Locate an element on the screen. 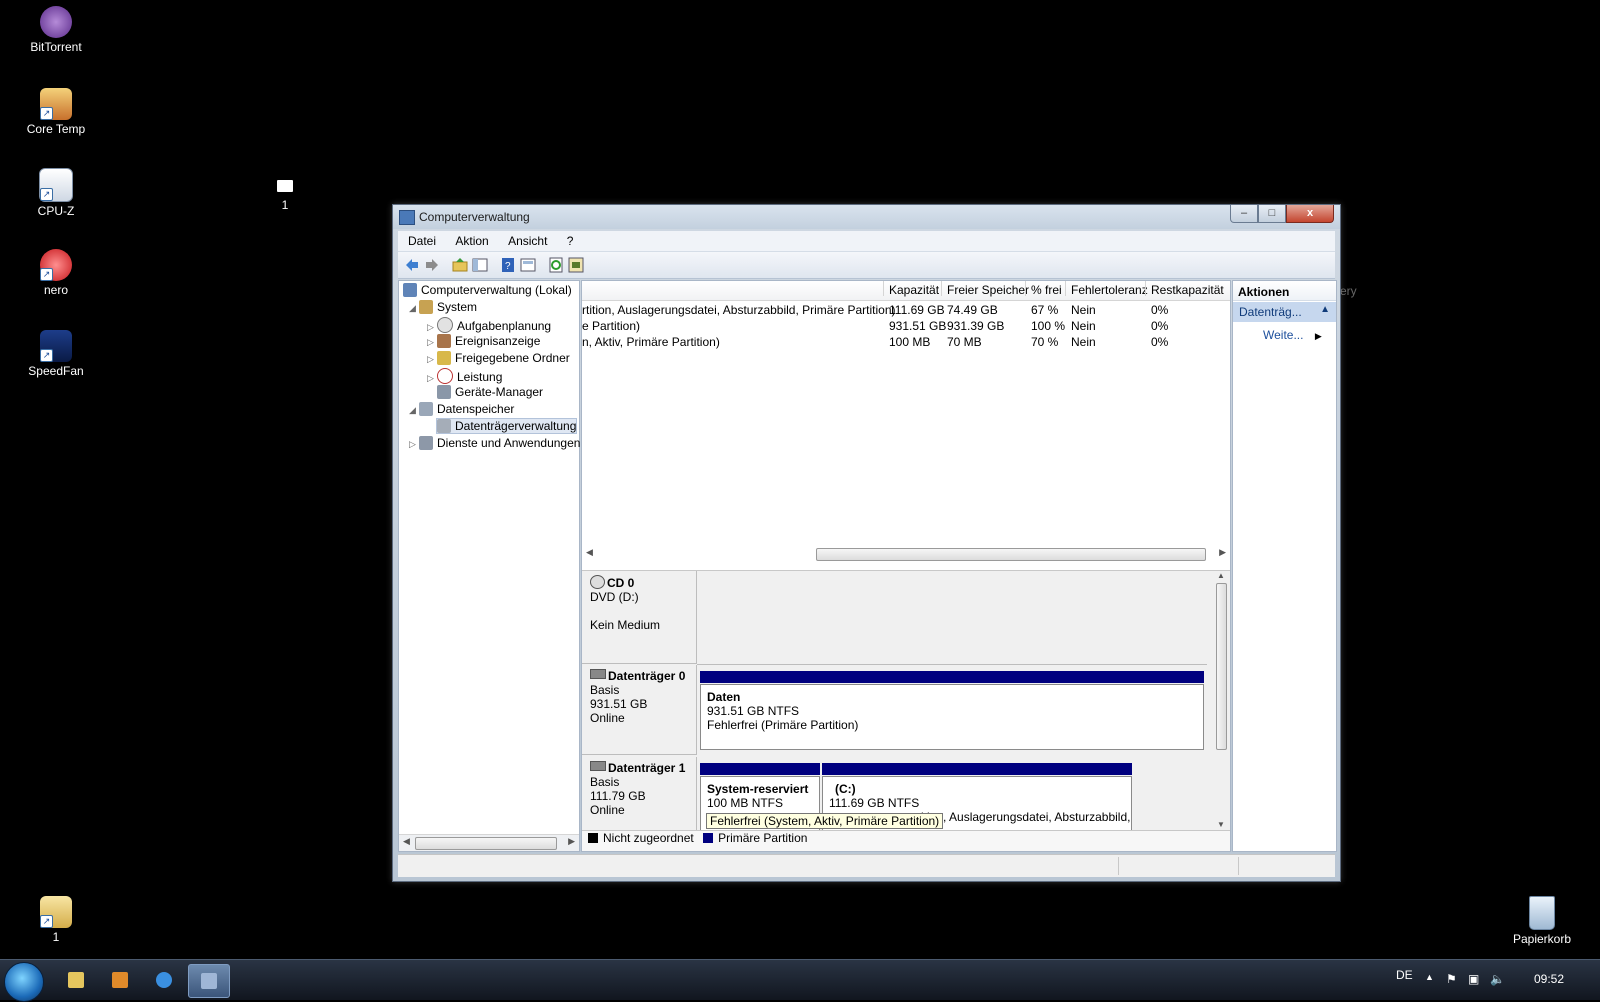 Image resolution: width=1600 pixels, height=1002 pixels. column-header-status is located at coordinates (732, 288).